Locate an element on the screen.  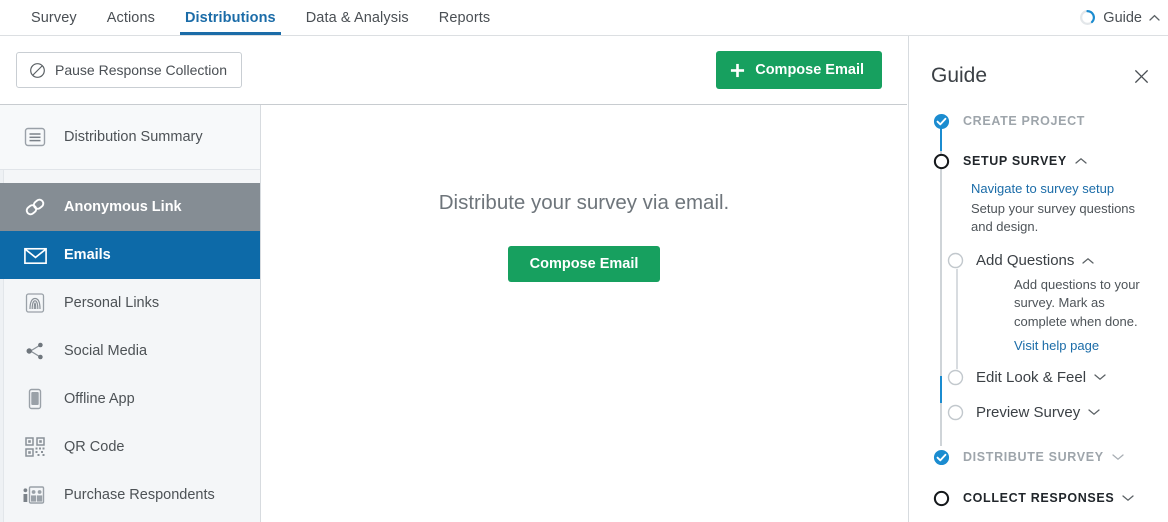
sidebar-item-social-media: Social Media is located at coordinates (130, 351).